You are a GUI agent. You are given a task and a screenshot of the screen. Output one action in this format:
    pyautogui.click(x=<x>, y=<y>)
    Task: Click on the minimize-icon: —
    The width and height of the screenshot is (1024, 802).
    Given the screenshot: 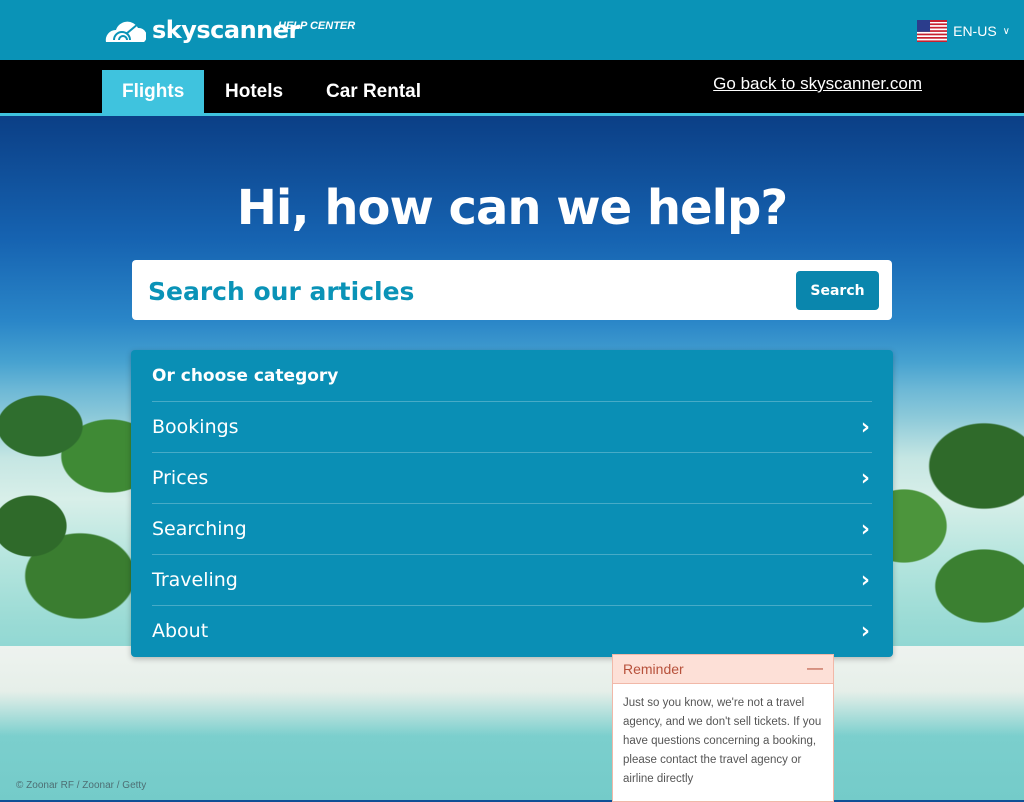 What is the action you would take?
    pyautogui.click(x=815, y=669)
    